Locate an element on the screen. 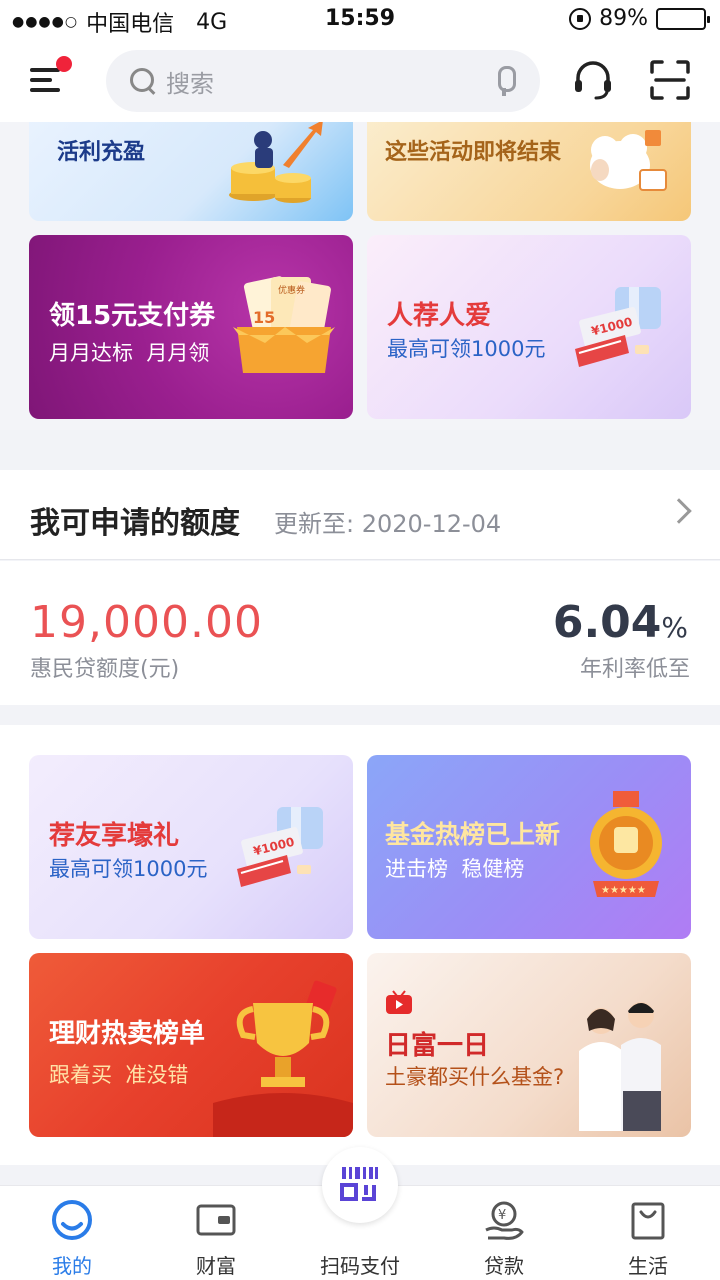 The height and width of the screenshot is (1280, 720). video-tv-icon is located at coordinates (399, 1002).